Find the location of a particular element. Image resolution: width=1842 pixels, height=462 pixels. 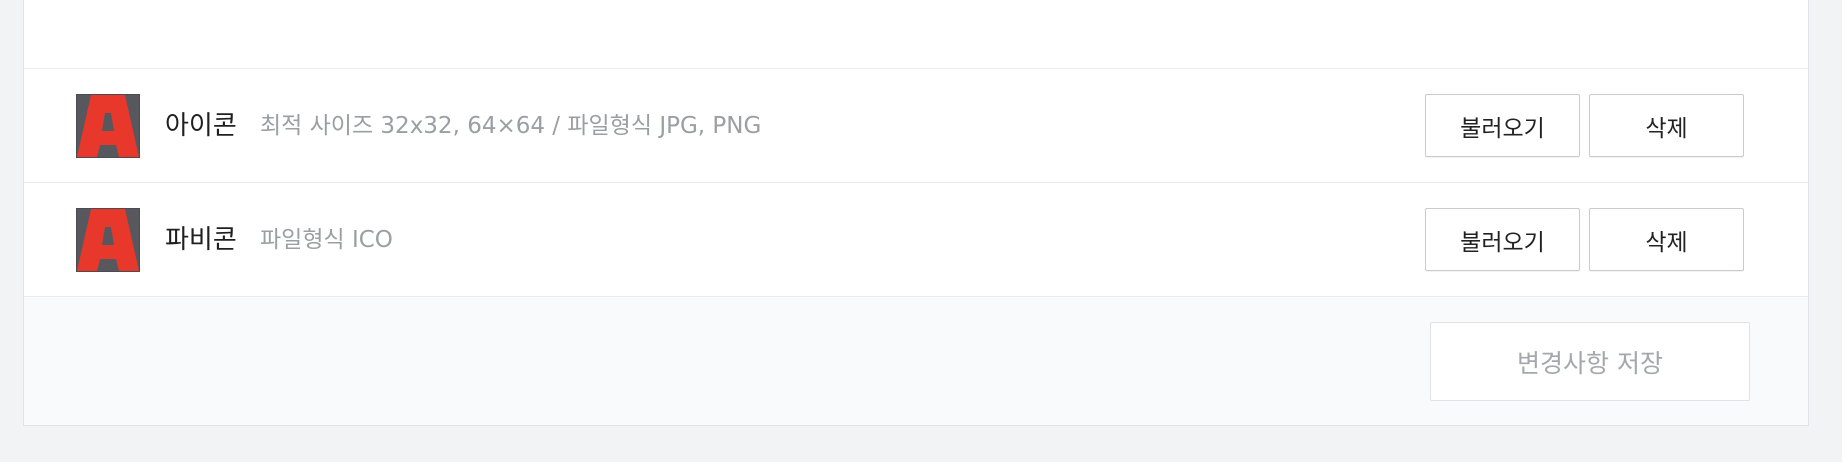

icon-load-button: 불러오기 is located at coordinates (1502, 125).